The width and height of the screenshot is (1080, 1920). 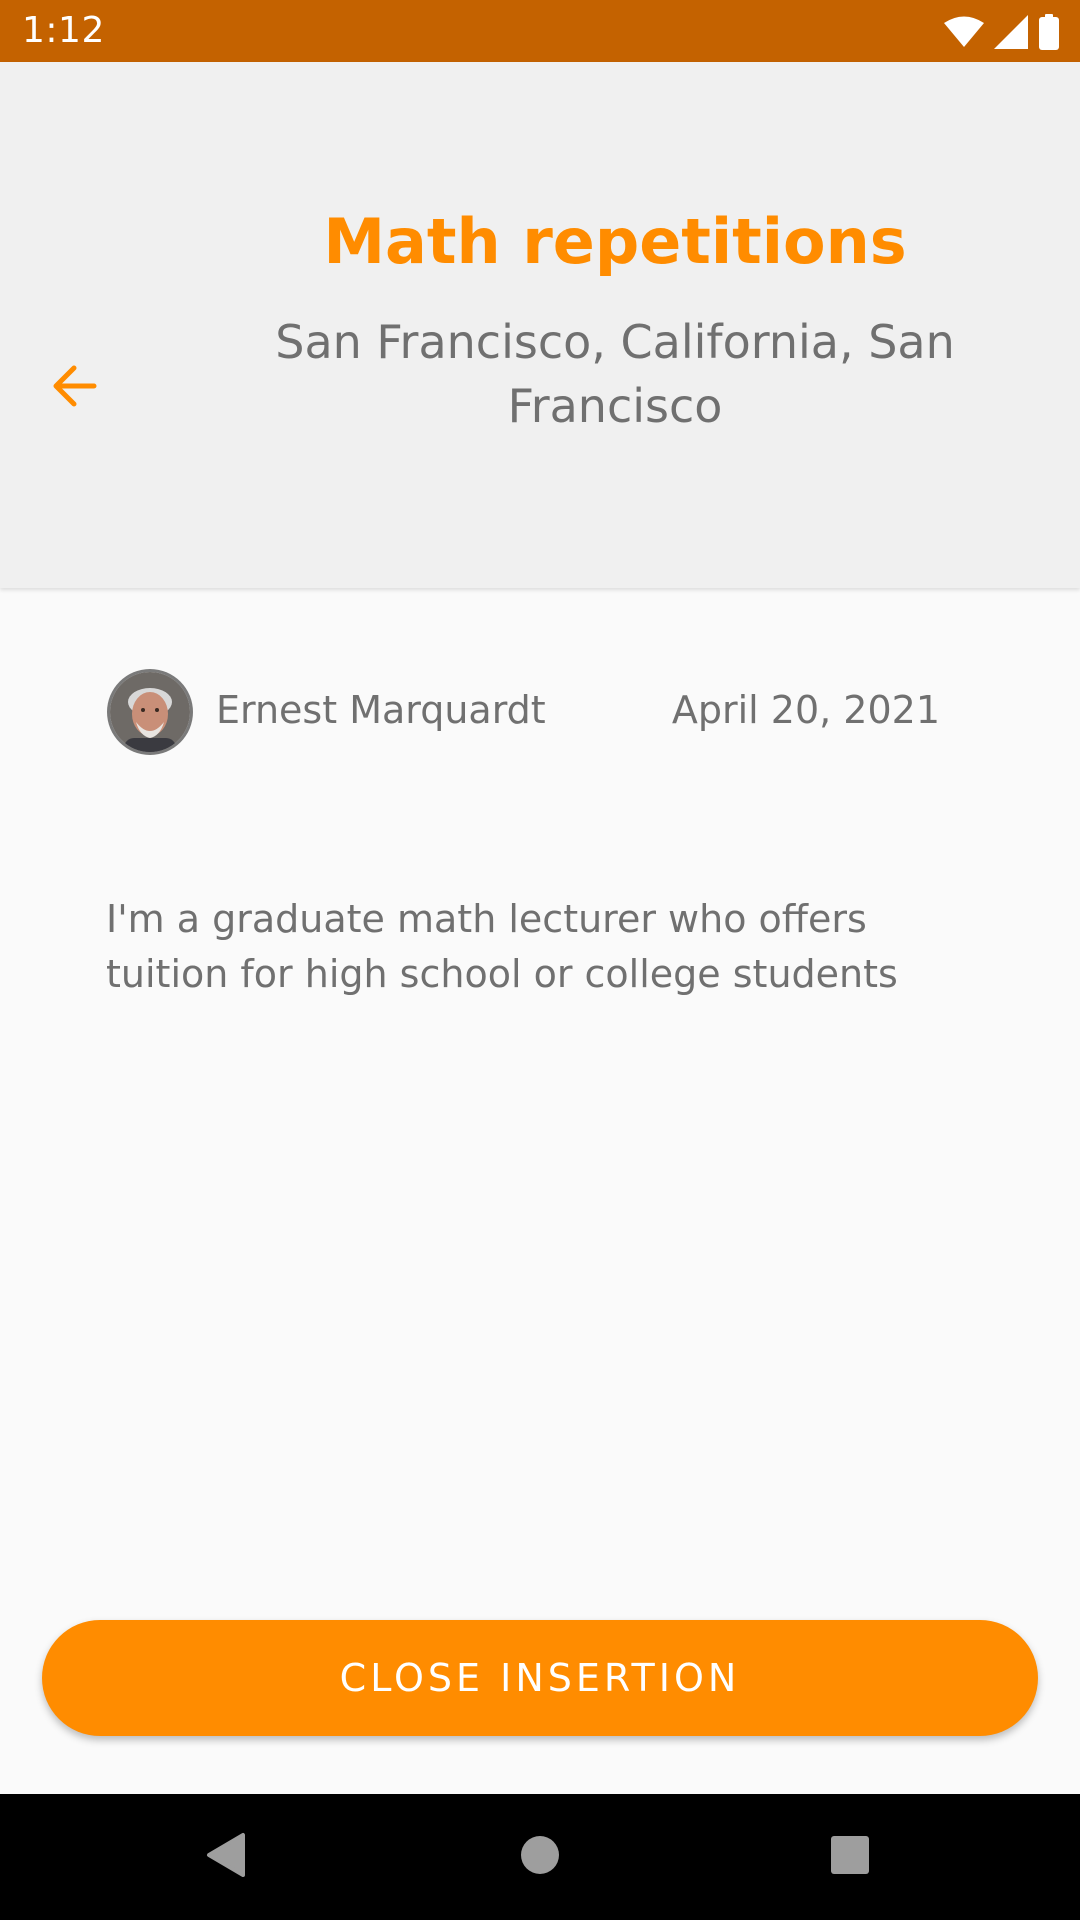 I want to click on close-insertion-button: CLOSE INSERTION, so click(x=540, y=1678).